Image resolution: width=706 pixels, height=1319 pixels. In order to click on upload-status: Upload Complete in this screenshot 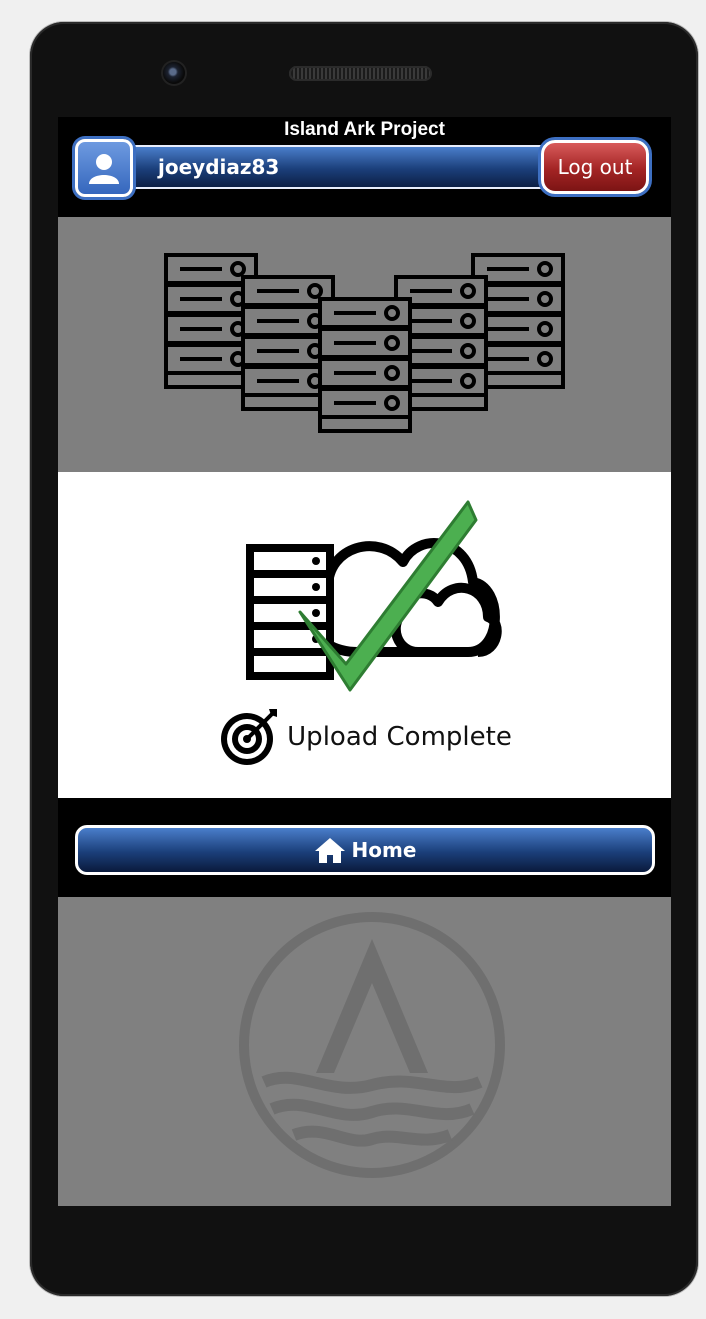, I will do `click(364, 737)`.